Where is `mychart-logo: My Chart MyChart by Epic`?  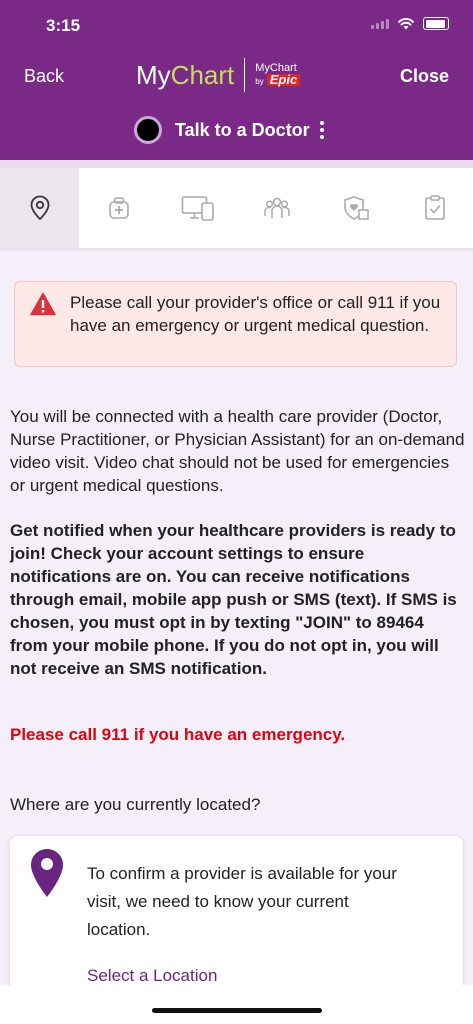
mychart-logo: My Chart MyChart by Epic is located at coordinates (218, 75).